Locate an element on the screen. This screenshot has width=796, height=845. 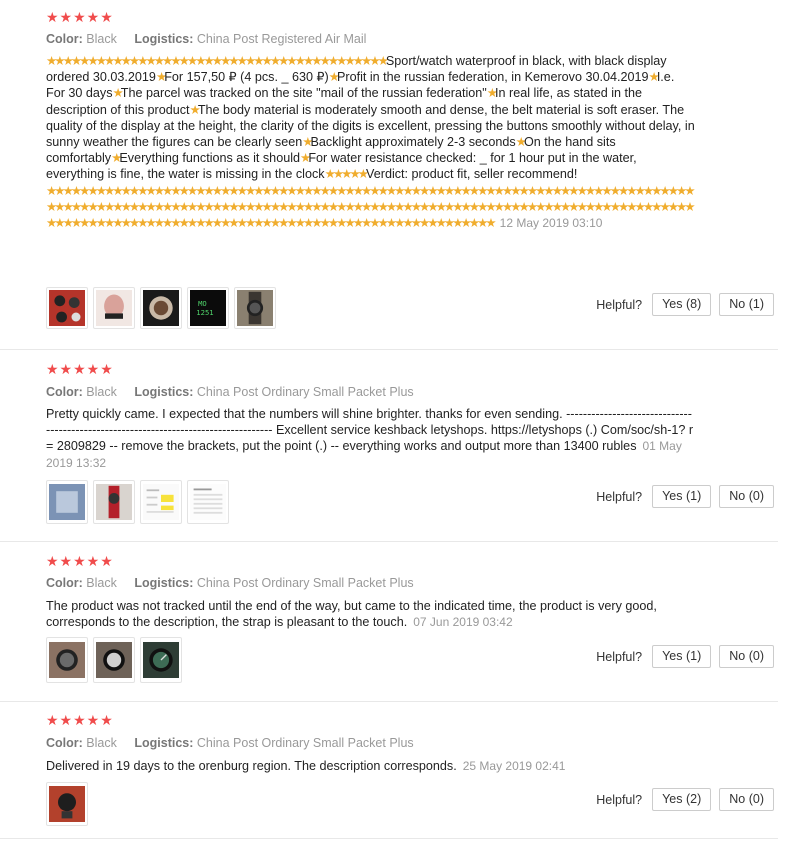
text-run: Verdict: product fit, seller recommend! is located at coordinates (472, 174).